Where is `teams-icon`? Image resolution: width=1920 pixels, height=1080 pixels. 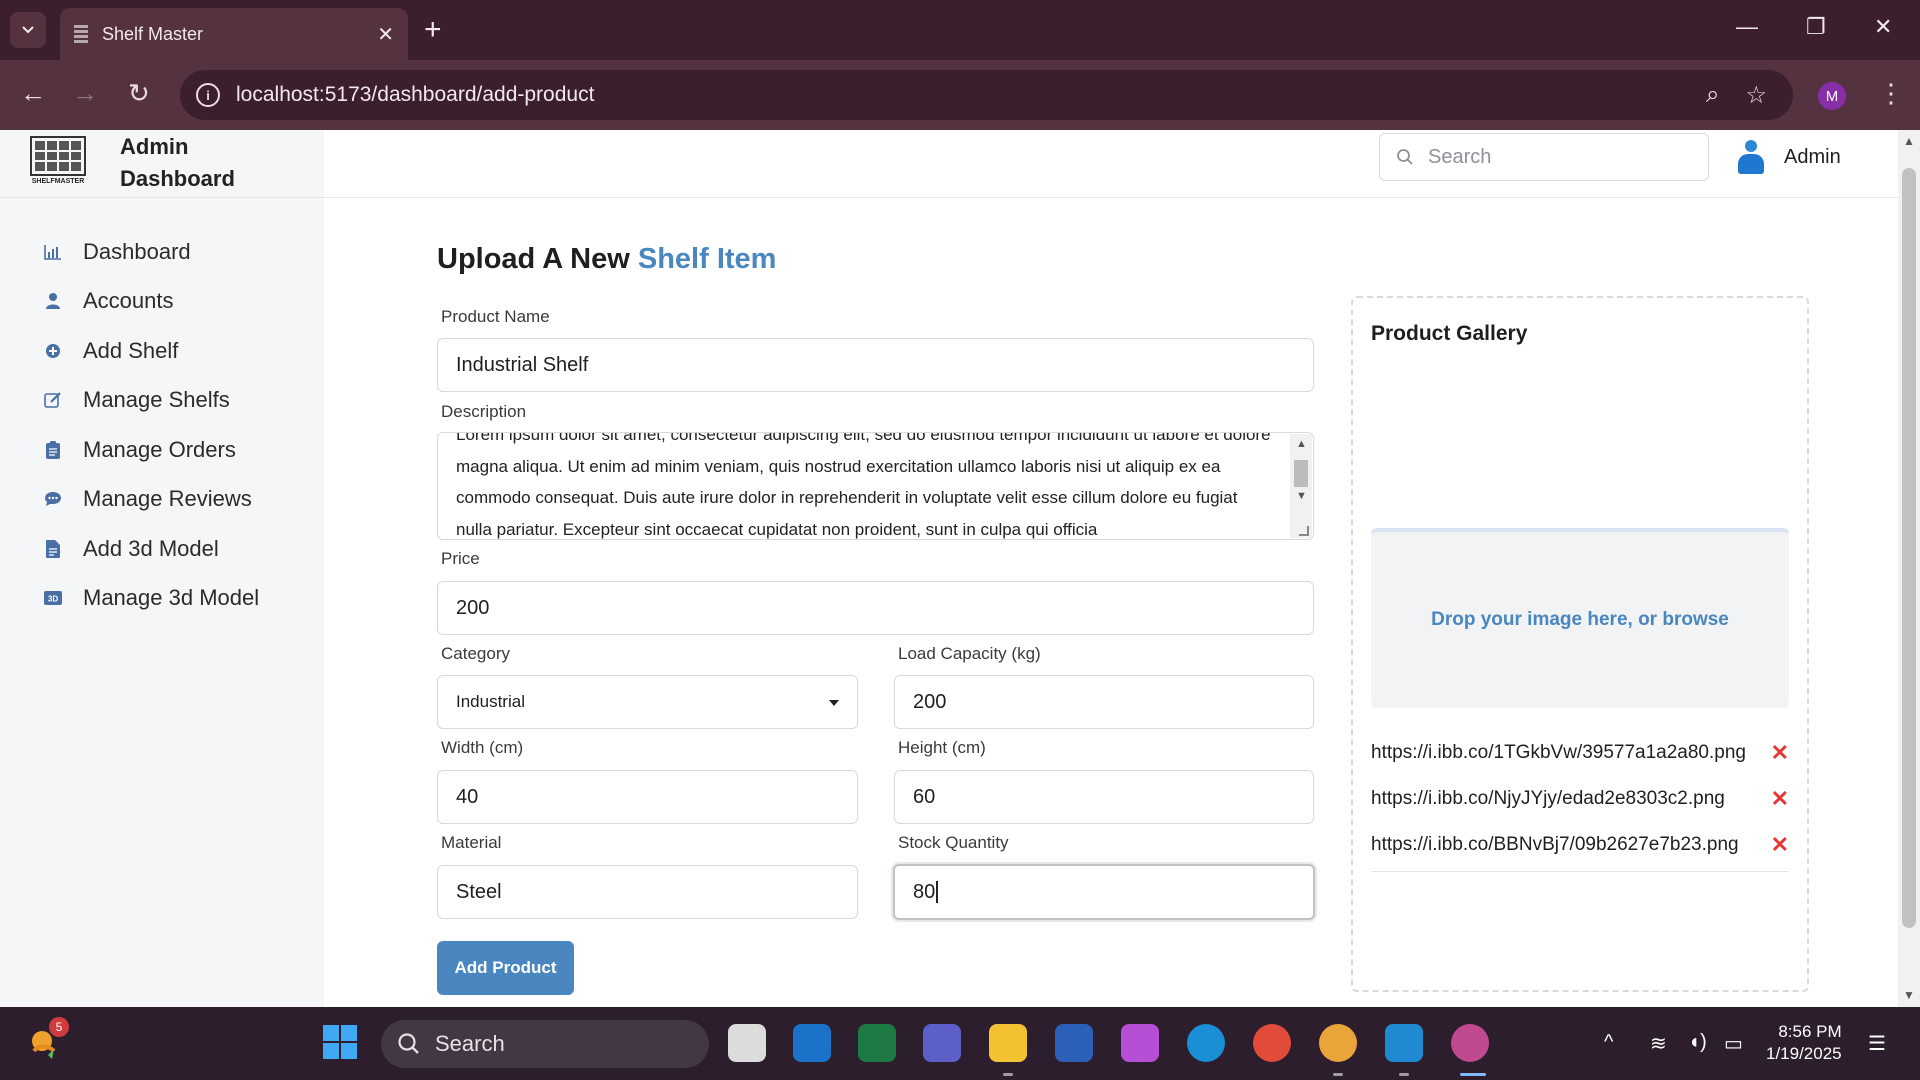
teams-icon is located at coordinates (942, 1043).